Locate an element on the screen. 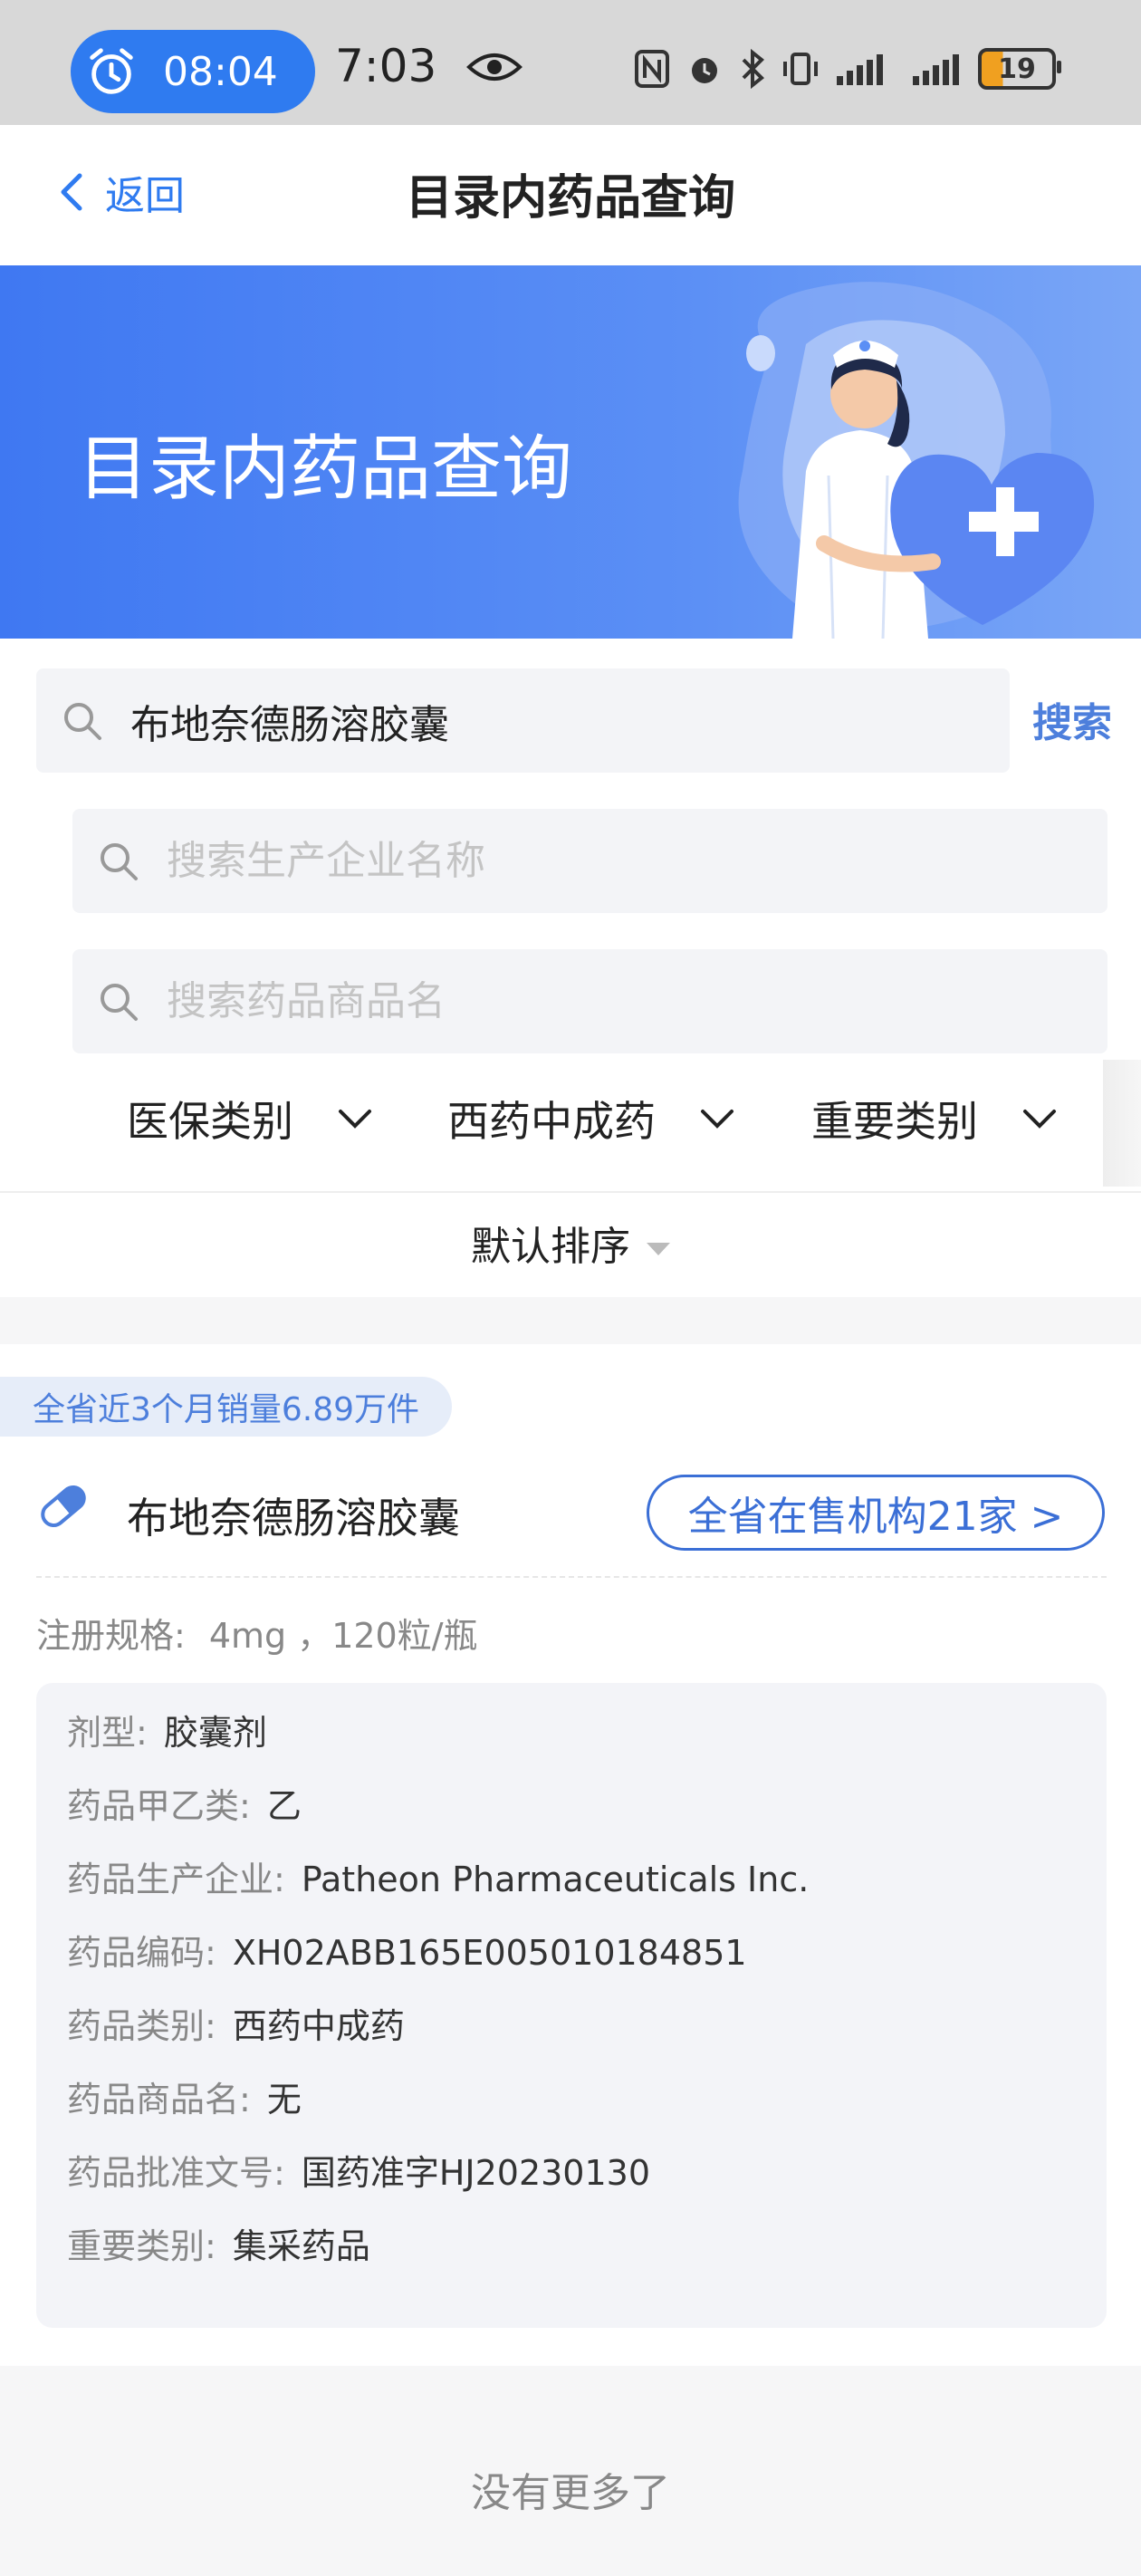 The image size is (1141, 2576). detail-row-dosage-form: 剂型: 胶囊剂 is located at coordinates (167, 1729).